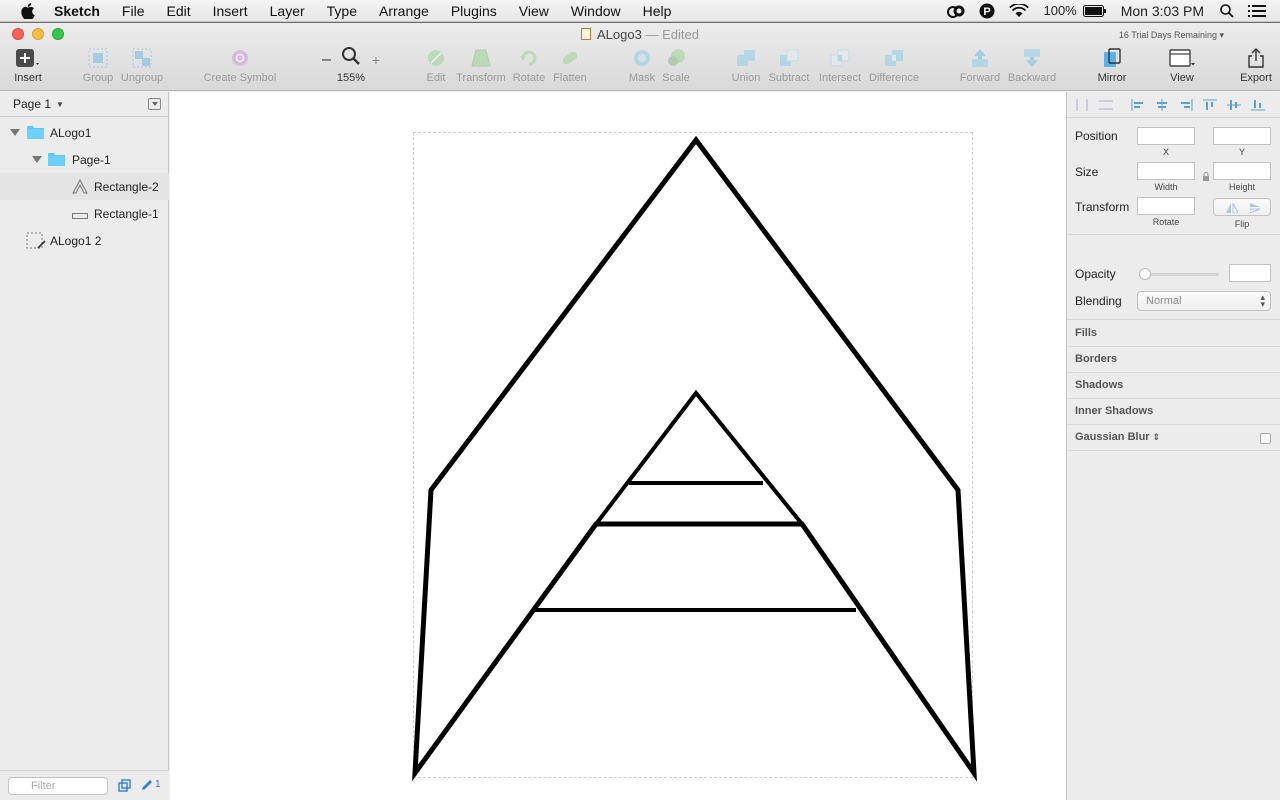 This screenshot has height=800, width=1280. What do you see at coordinates (894, 64) in the screenshot?
I see `difference-button: Difference` at bounding box center [894, 64].